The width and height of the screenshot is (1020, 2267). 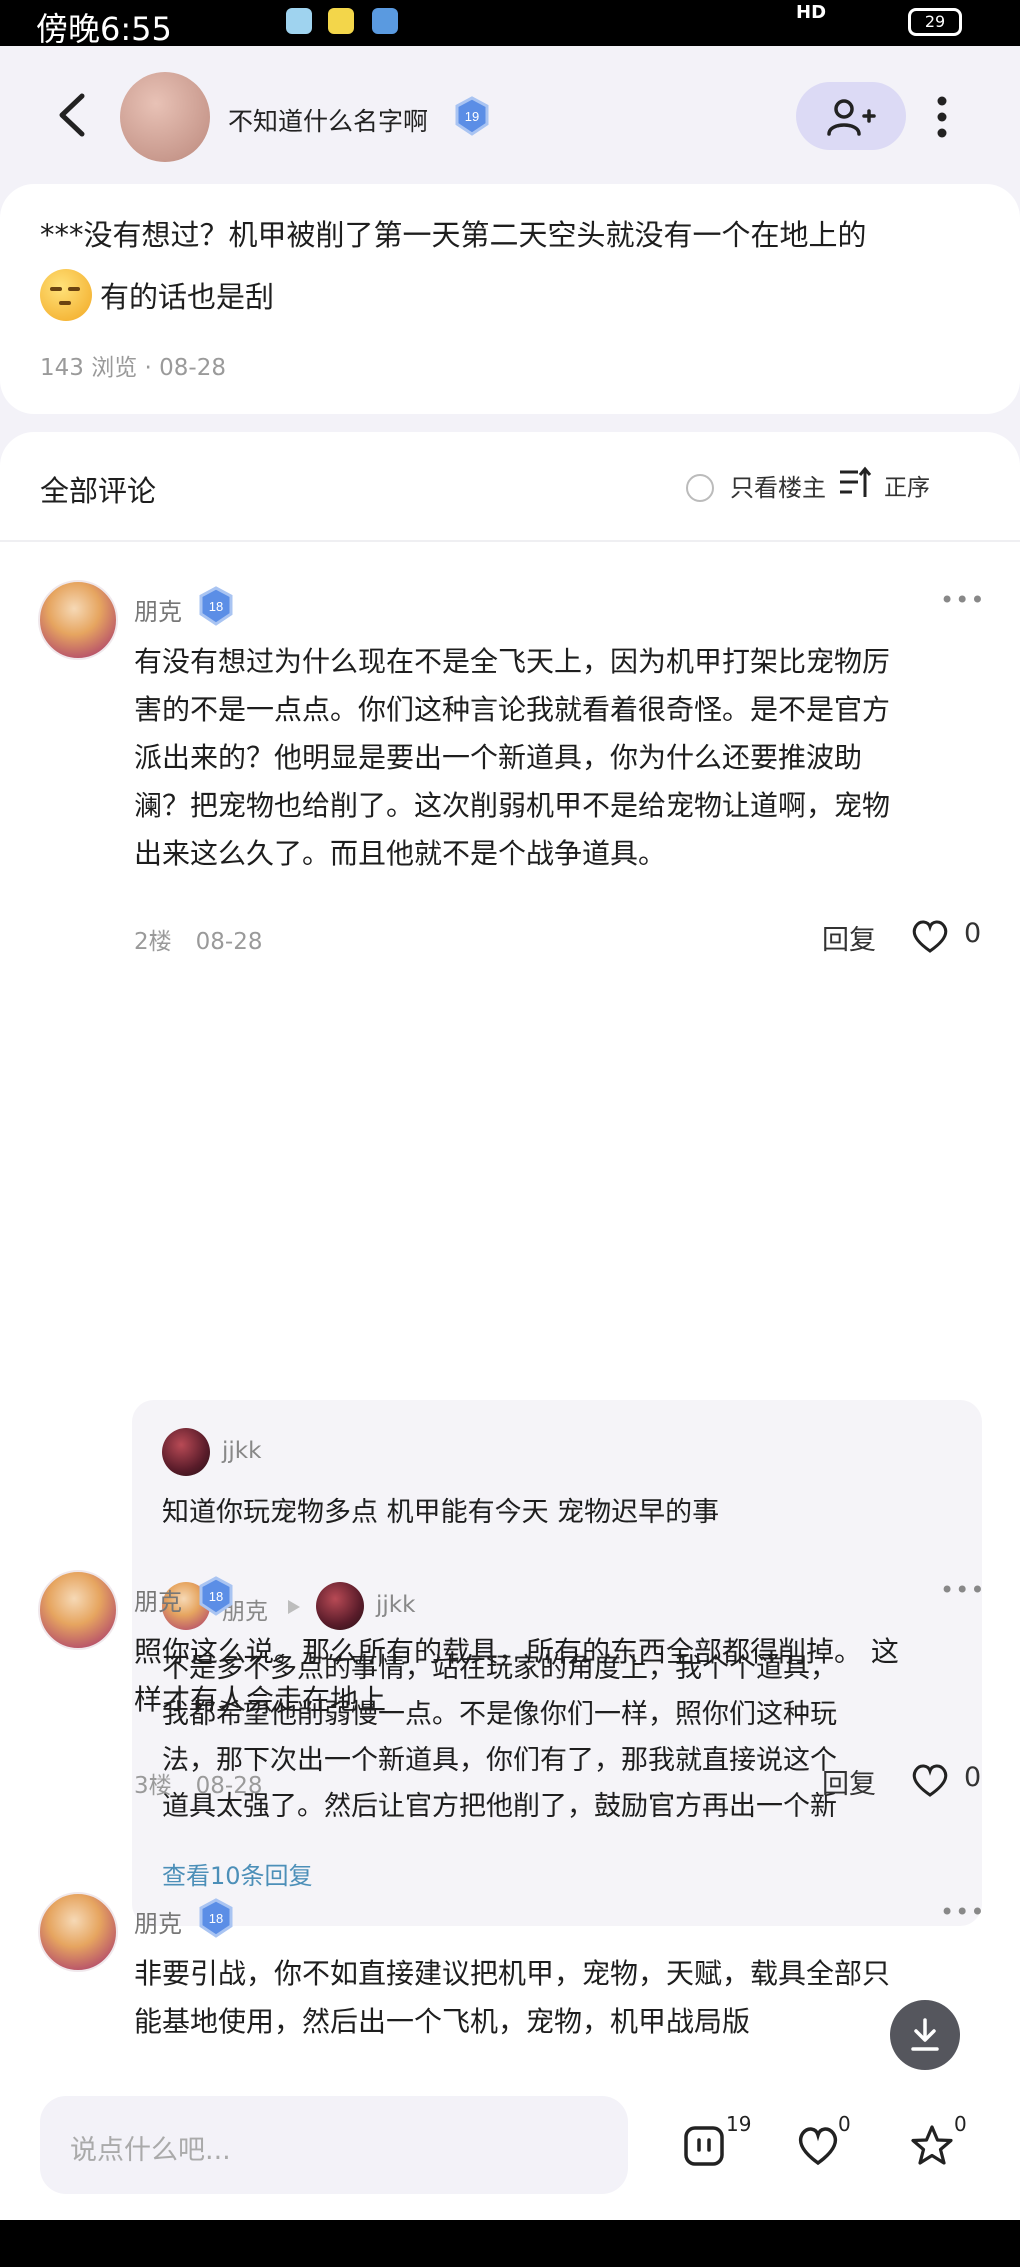 What do you see at coordinates (153, 1786) in the screenshot?
I see `floor-number: 3楼` at bounding box center [153, 1786].